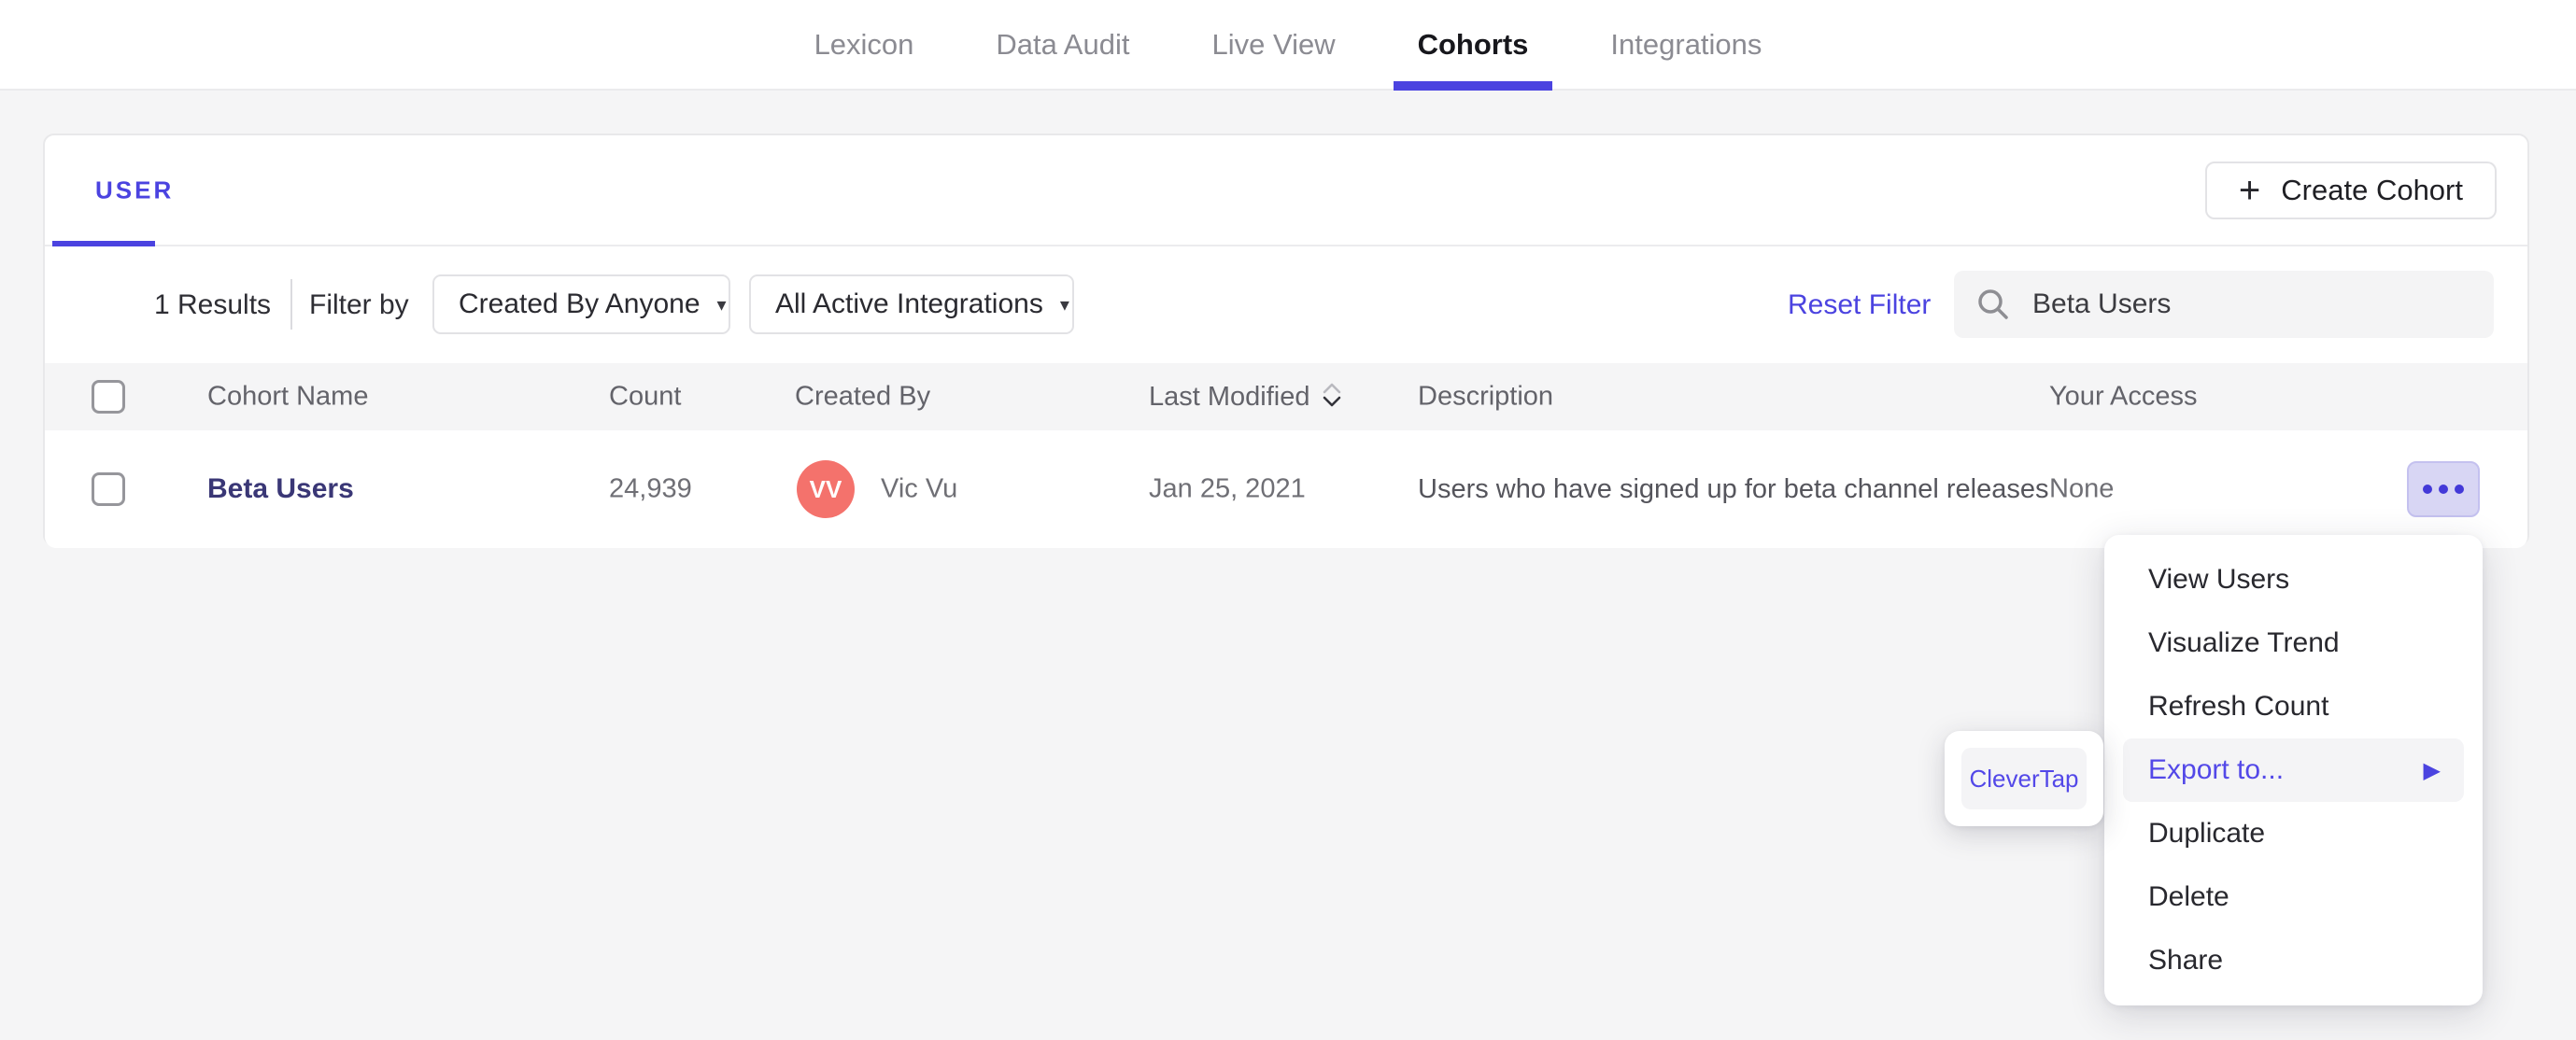  I want to click on menu-item-export-to: Export to... ▶, so click(2293, 770).